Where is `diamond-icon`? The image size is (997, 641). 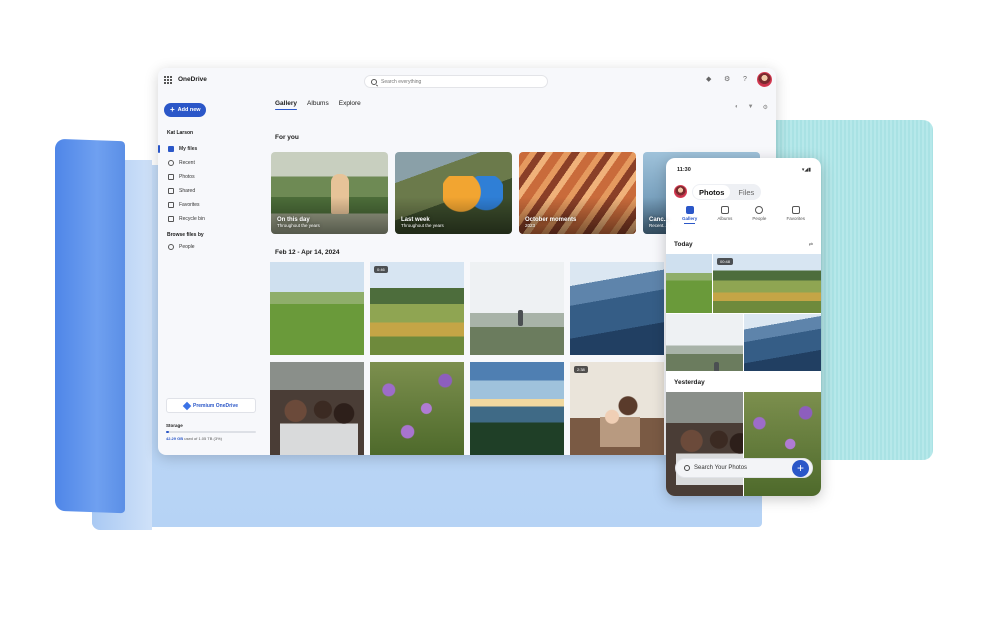 diamond-icon is located at coordinates (187, 405).